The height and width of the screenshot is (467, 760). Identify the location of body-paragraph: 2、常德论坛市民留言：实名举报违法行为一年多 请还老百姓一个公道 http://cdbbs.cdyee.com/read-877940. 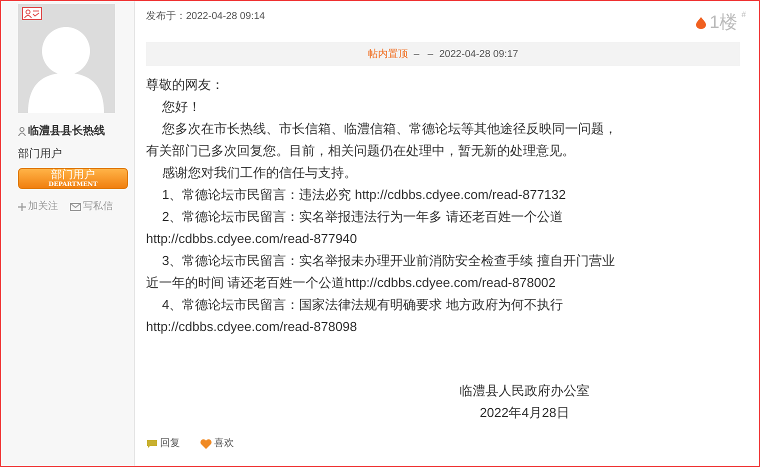
(355, 228).